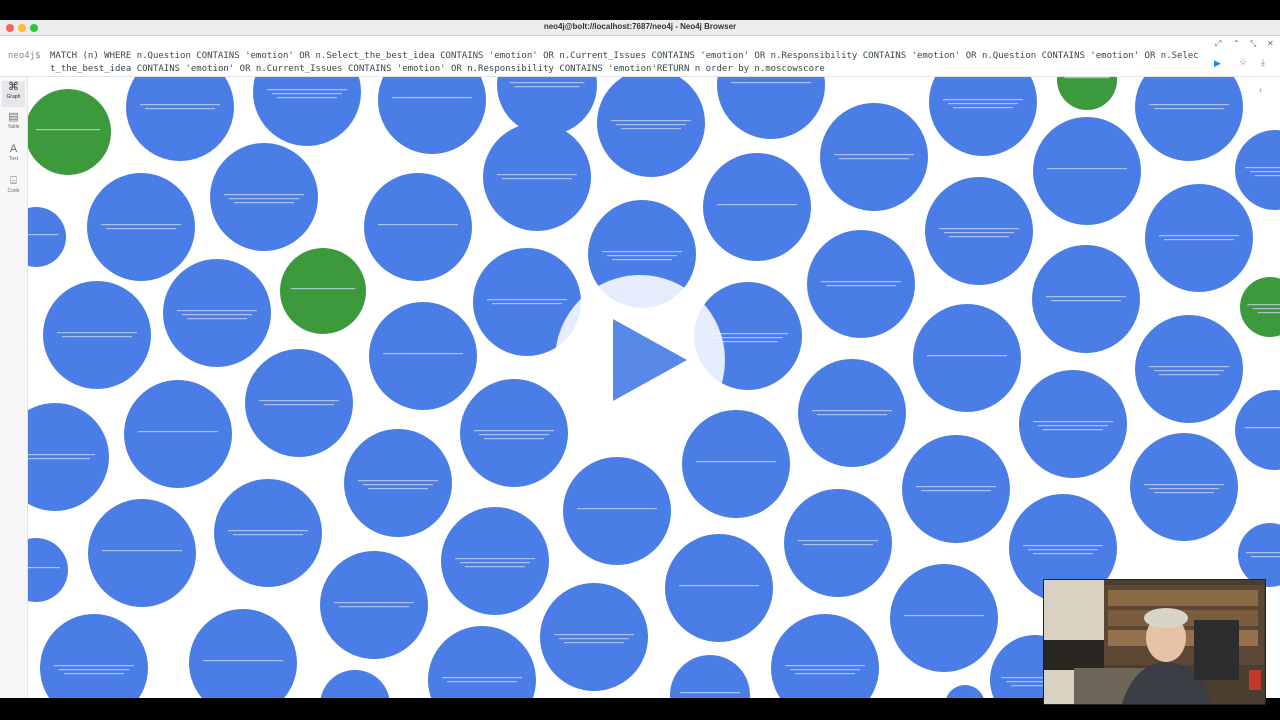  Describe the element at coordinates (1243, 62) in the screenshot. I see `favorite-button: ☆` at that location.